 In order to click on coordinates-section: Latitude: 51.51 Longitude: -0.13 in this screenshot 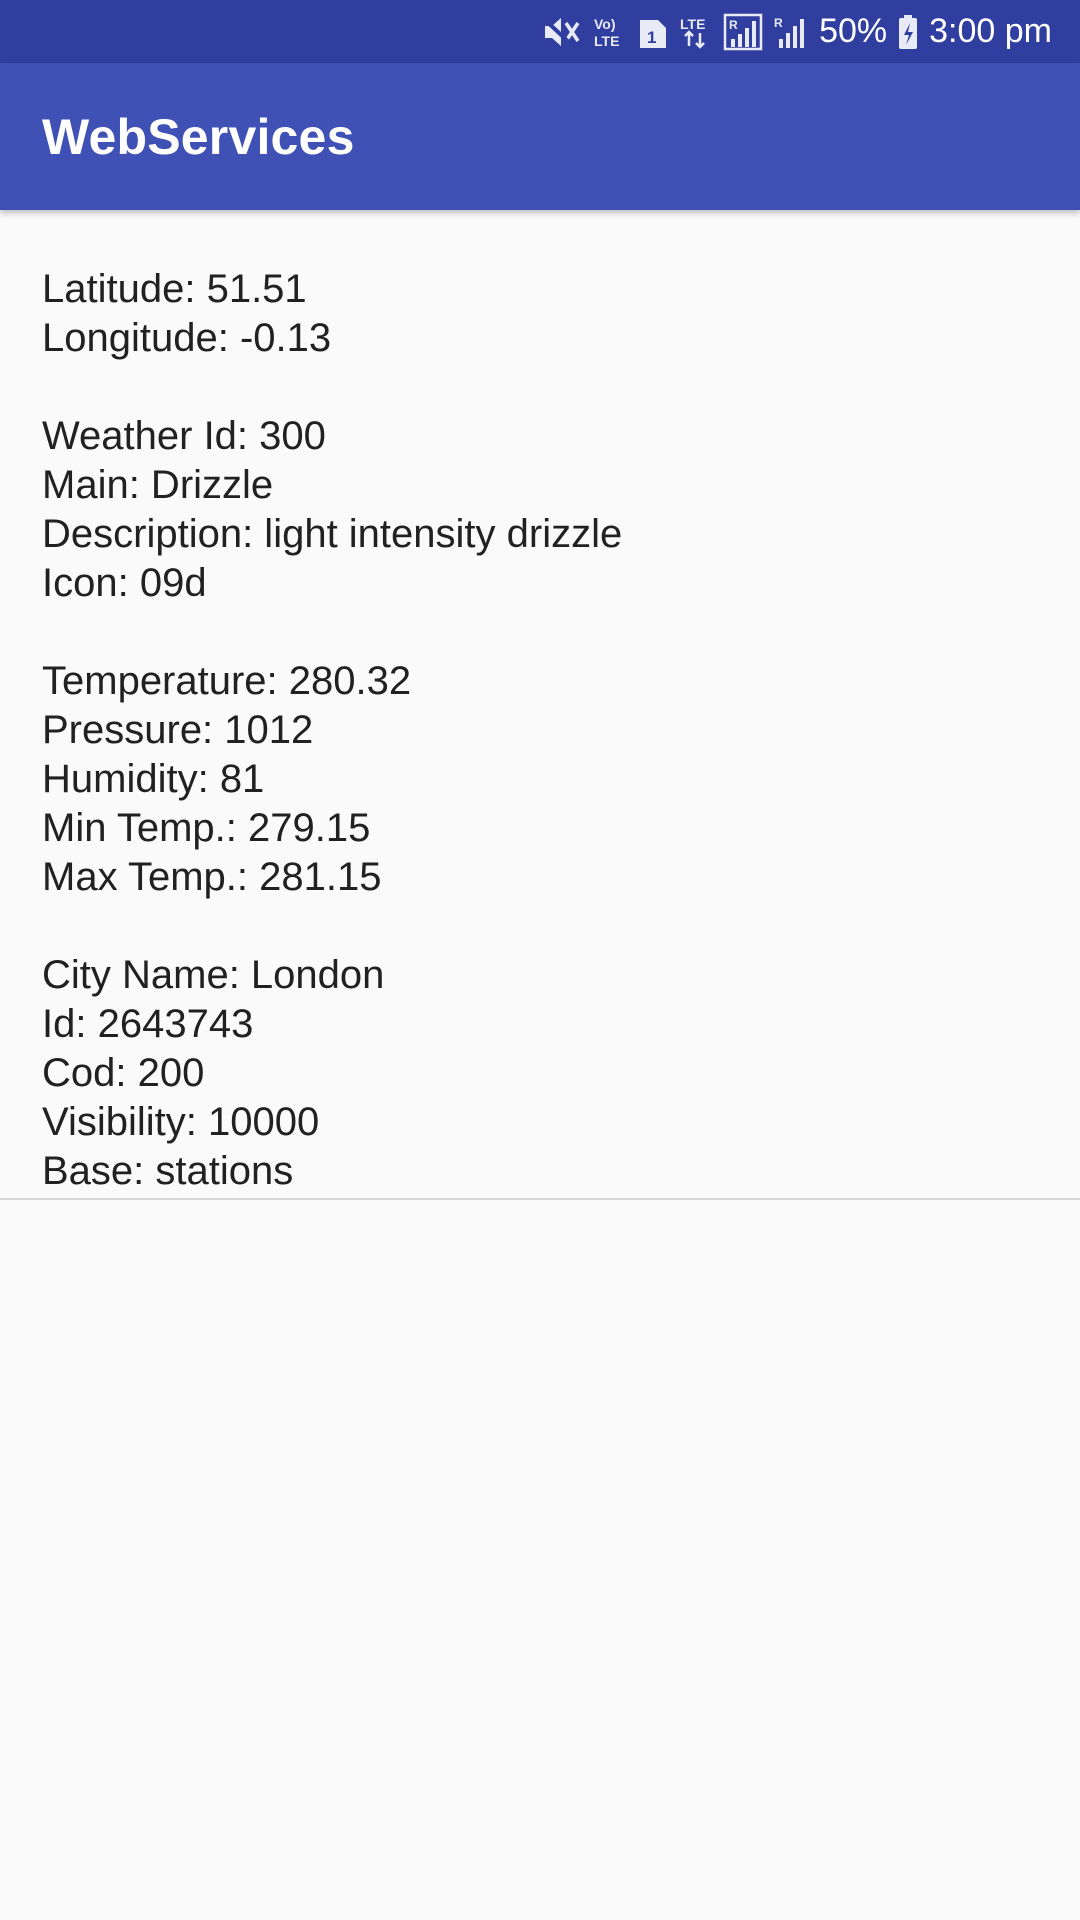, I will do `click(542, 314)`.